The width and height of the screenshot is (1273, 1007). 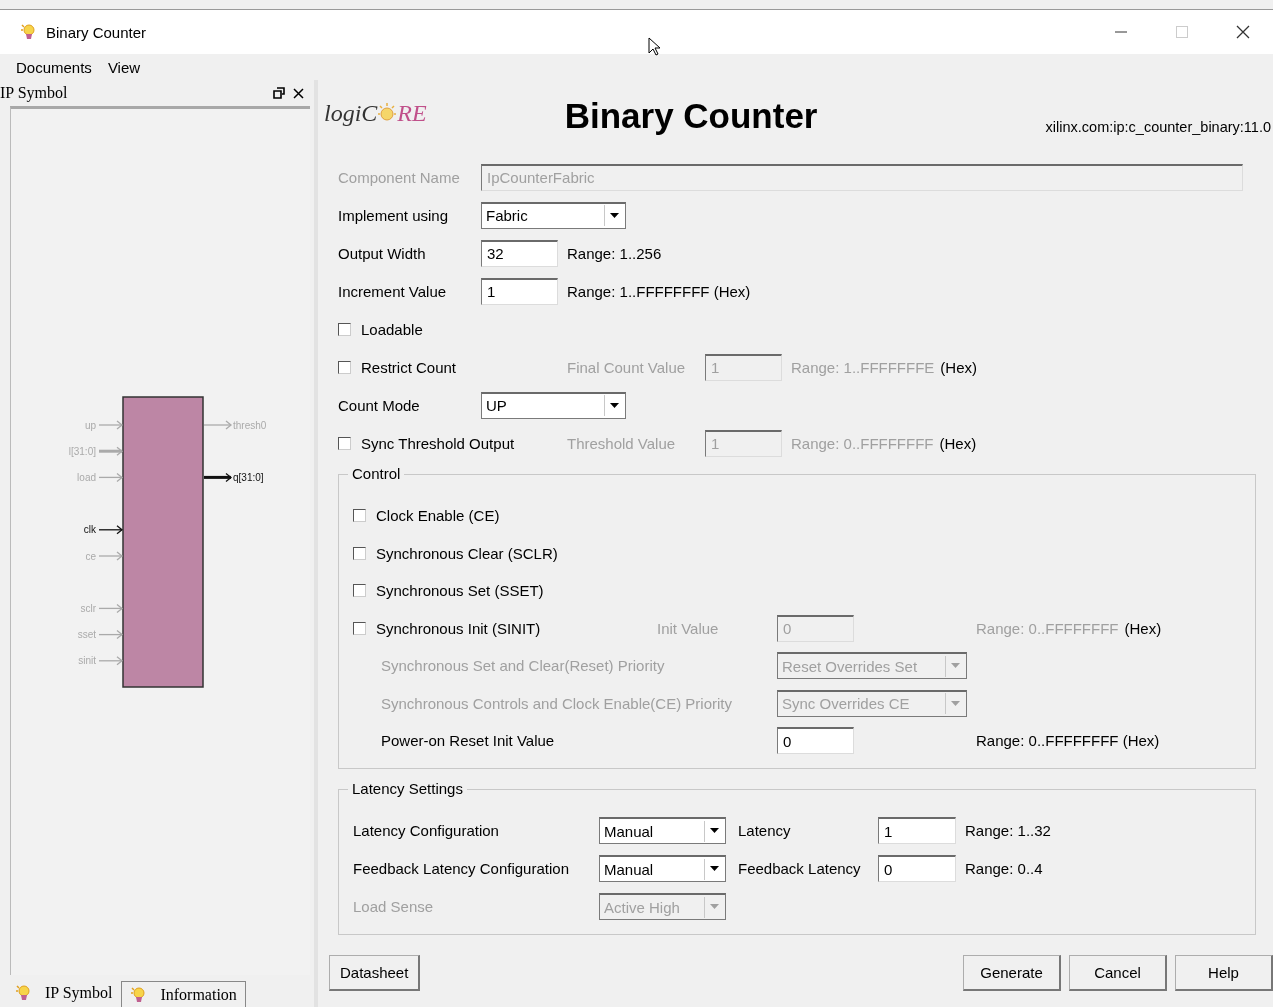 What do you see at coordinates (124, 67) in the screenshot?
I see `menu-item: View` at bounding box center [124, 67].